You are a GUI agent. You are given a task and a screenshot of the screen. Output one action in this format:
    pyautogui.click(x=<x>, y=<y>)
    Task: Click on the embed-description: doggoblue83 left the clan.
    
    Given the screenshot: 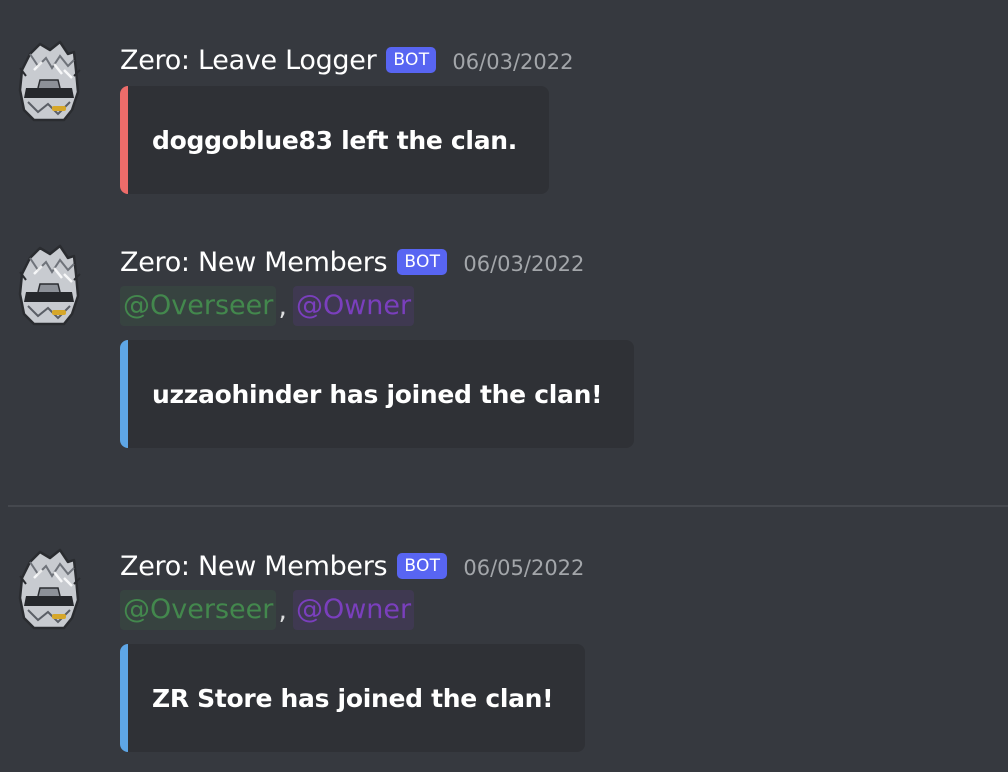 What is the action you would take?
    pyautogui.click(x=334, y=140)
    